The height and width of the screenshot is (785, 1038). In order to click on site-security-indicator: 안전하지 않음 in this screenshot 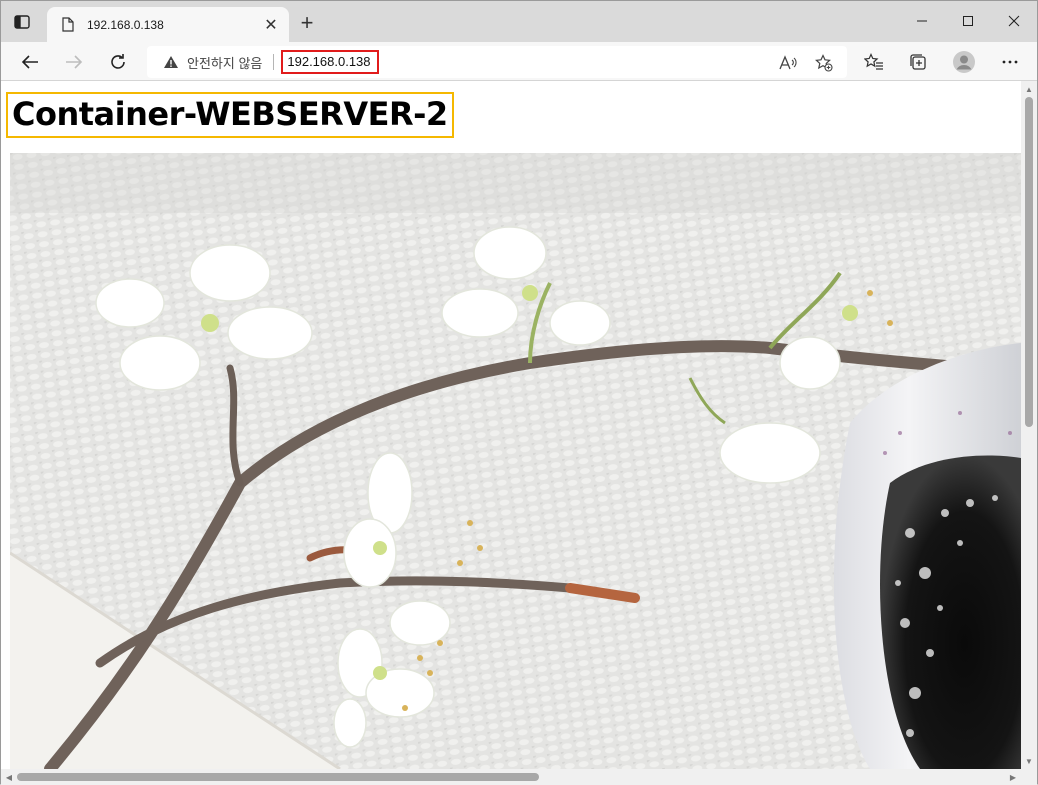, I will do `click(212, 62)`.